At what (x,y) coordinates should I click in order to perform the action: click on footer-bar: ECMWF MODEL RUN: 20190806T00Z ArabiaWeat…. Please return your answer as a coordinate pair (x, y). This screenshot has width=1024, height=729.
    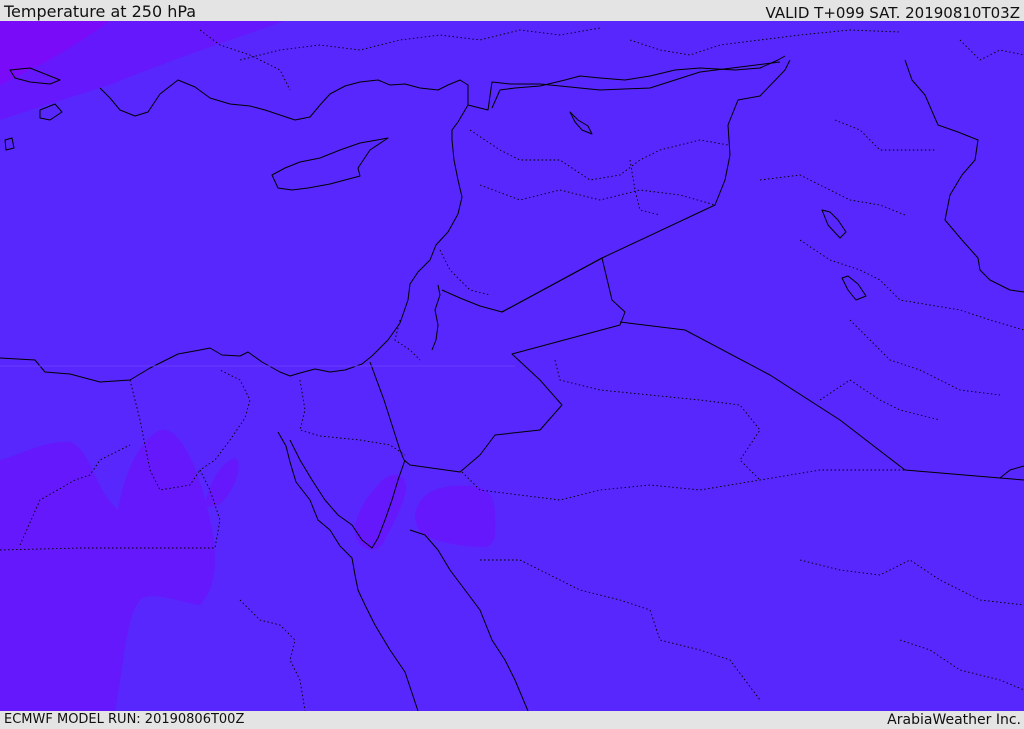
    Looking at the image, I should click on (512, 720).